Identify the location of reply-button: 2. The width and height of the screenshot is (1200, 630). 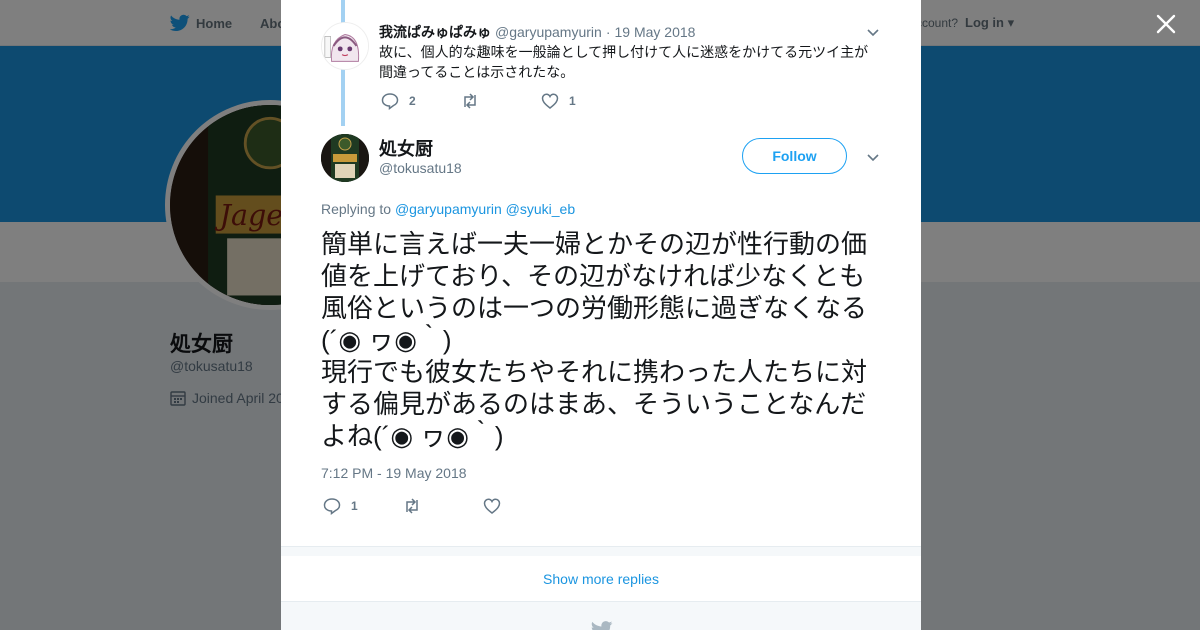
(421, 101).